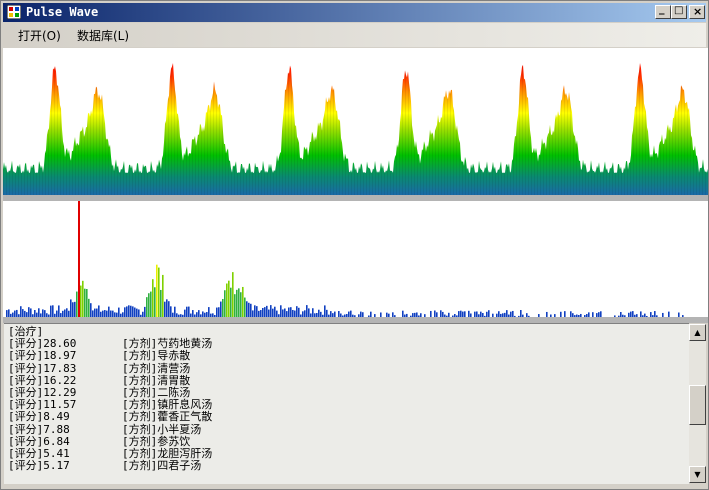  I want to click on output-scrollbar: ▲ ▼, so click(697, 403).